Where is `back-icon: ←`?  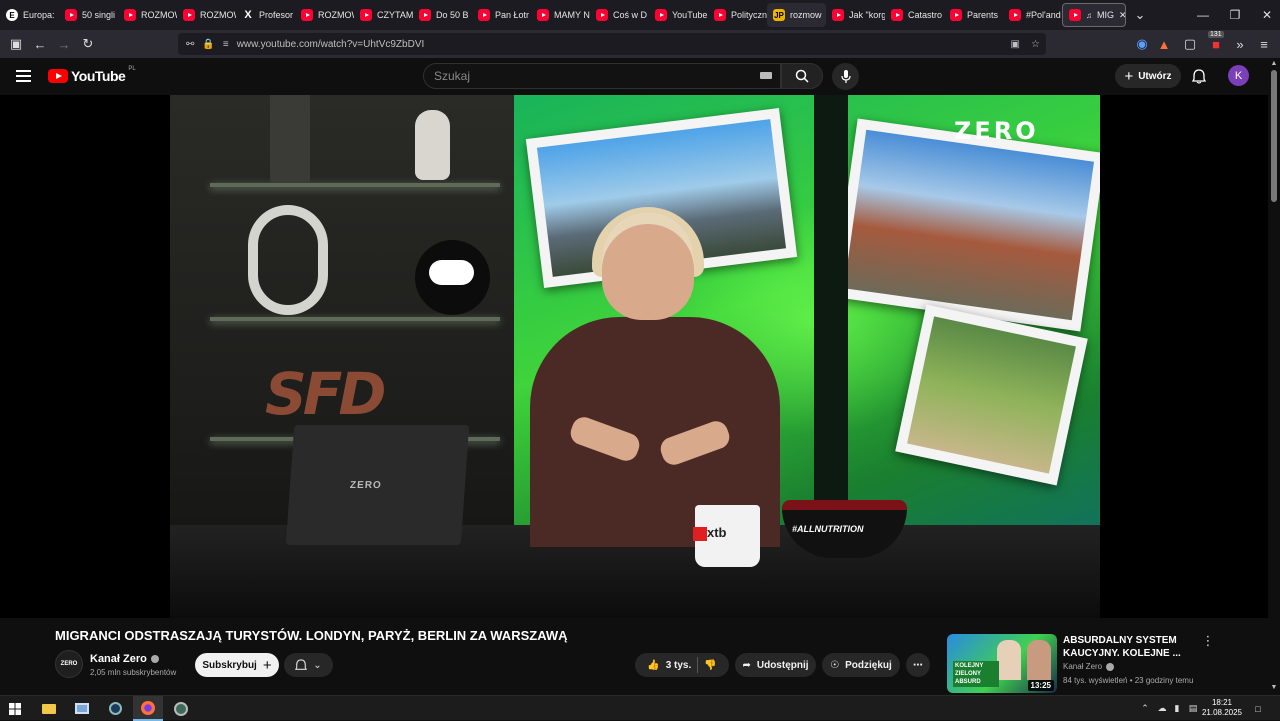
back-icon: ← is located at coordinates (40, 44).